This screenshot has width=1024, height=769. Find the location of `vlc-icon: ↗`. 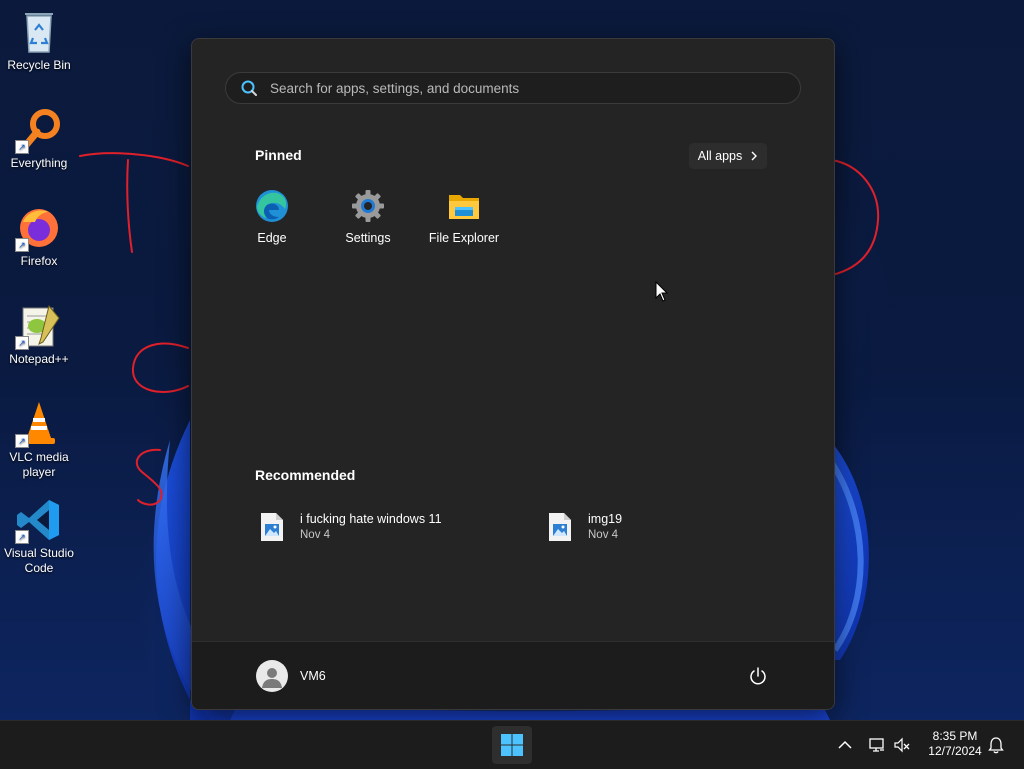

vlc-icon: ↗ is located at coordinates (39, 424).